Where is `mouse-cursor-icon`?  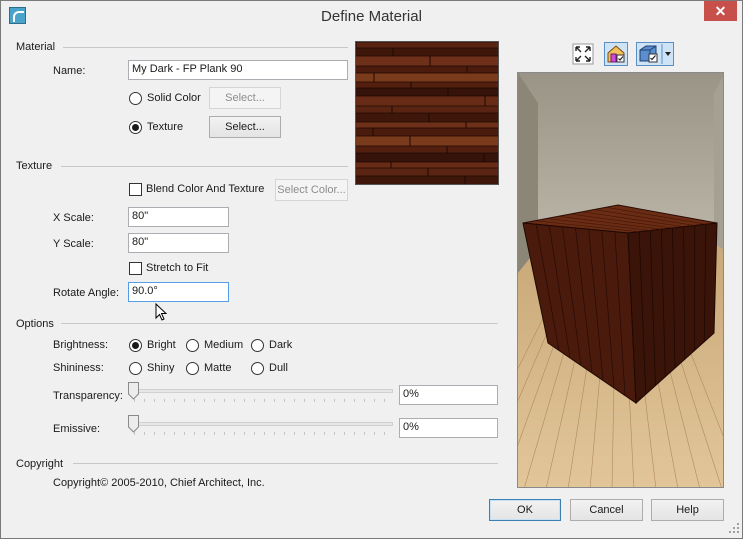 mouse-cursor-icon is located at coordinates (161, 312).